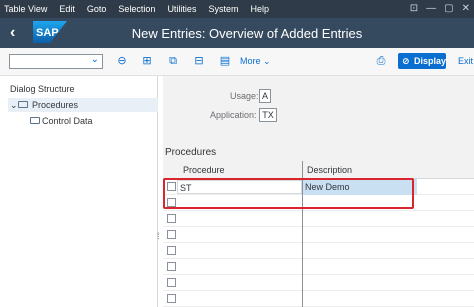 This screenshot has width=474, height=307. Describe the element at coordinates (232, 170) in the screenshot. I see `column-header-procedure: Procedure` at that location.